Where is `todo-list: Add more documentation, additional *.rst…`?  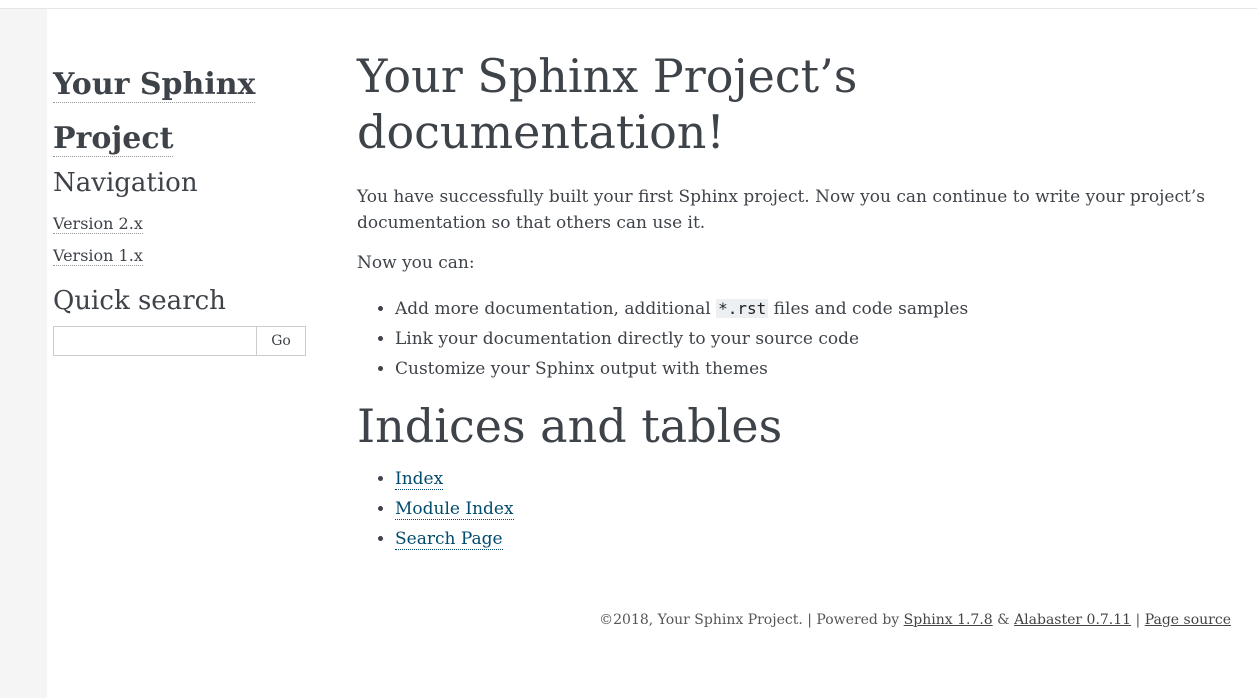
todo-list: Add more documentation, additional *.rst… is located at coordinates (787, 339).